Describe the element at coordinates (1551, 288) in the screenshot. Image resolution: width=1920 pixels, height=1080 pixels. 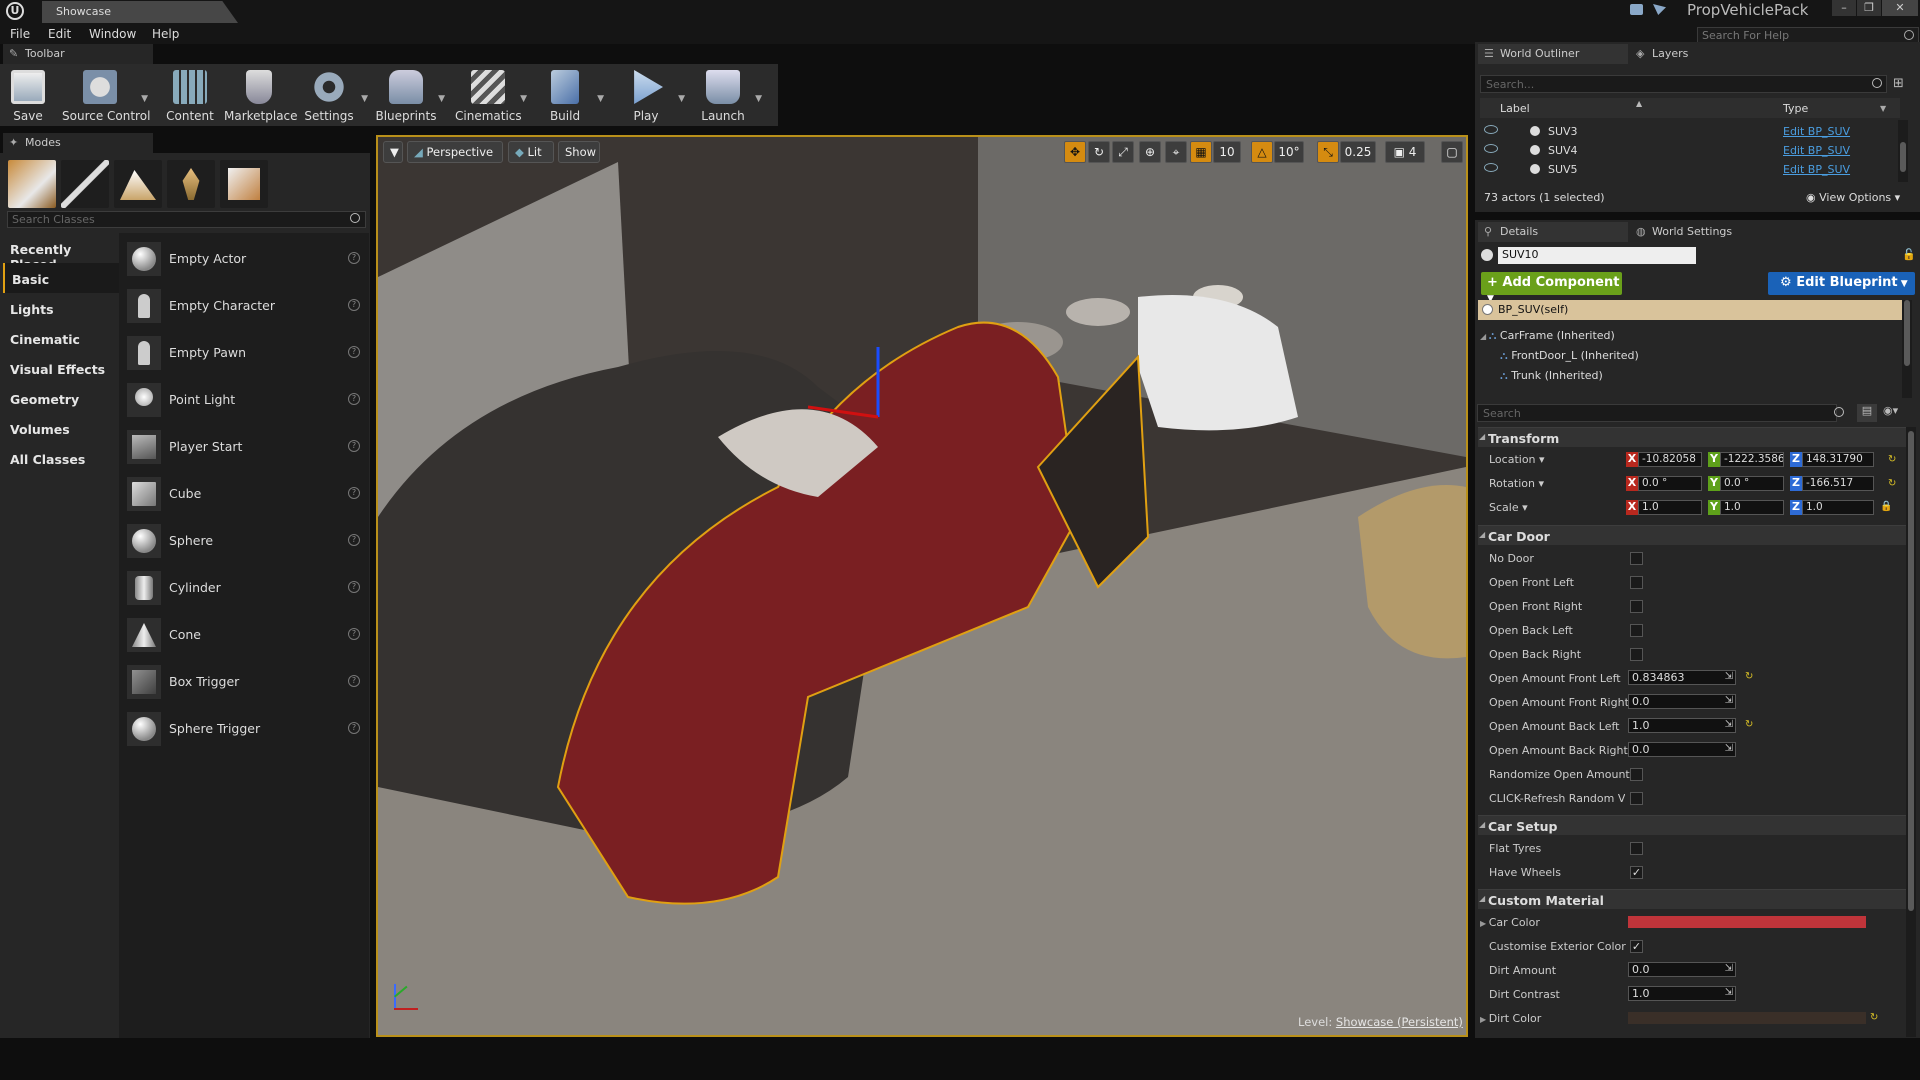
I see `add-component-button: + Add Component ▼` at that location.